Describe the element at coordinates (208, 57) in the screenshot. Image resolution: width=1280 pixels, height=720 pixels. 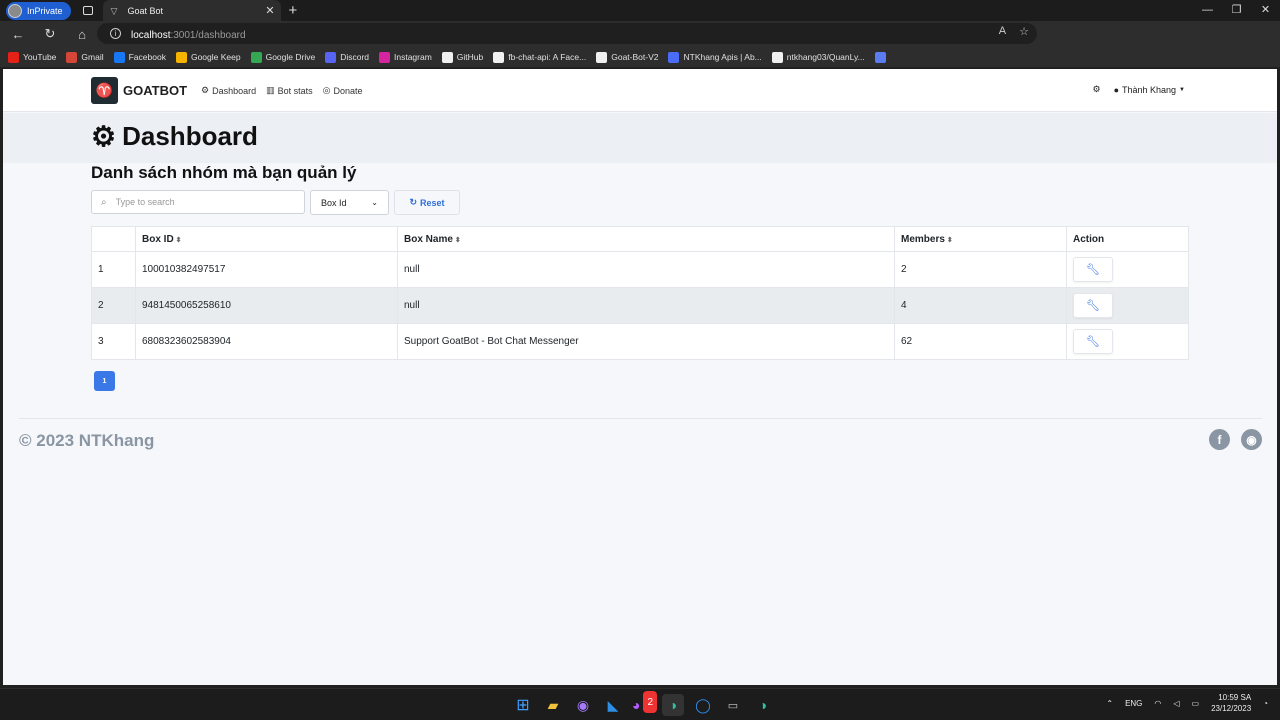
I see `bookmark-item: Google Keep` at that location.